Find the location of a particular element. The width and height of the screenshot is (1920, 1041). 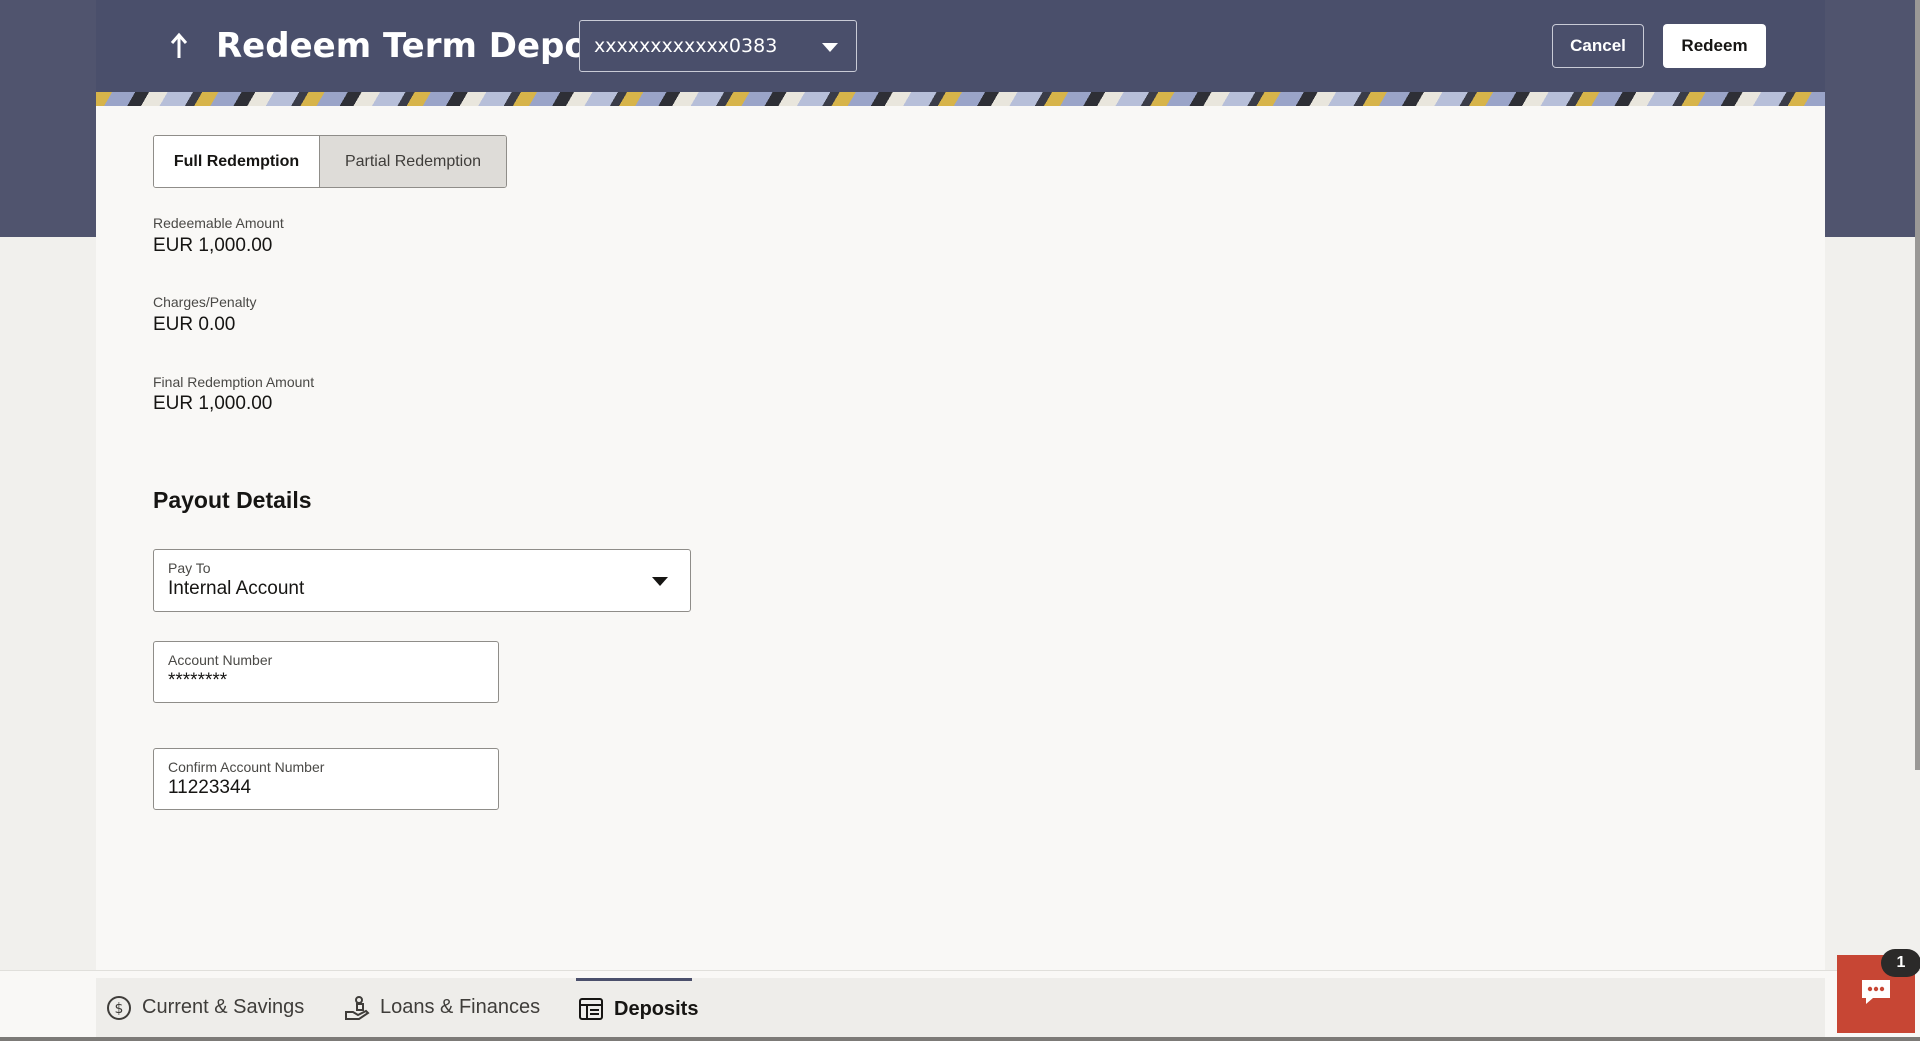

dollar-circle-icon: $ is located at coordinates (119, 1008).